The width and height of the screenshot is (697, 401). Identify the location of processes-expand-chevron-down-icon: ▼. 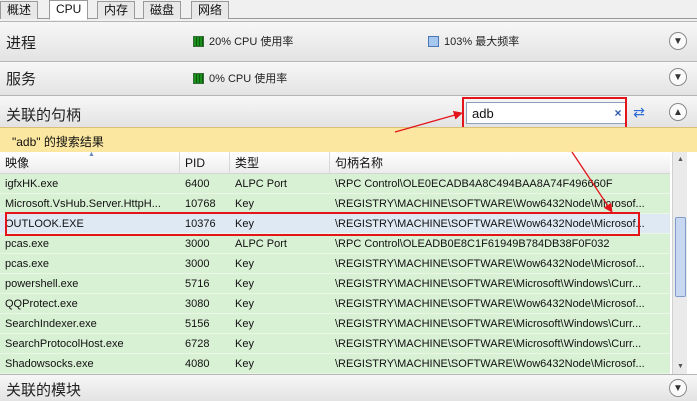
(678, 41).